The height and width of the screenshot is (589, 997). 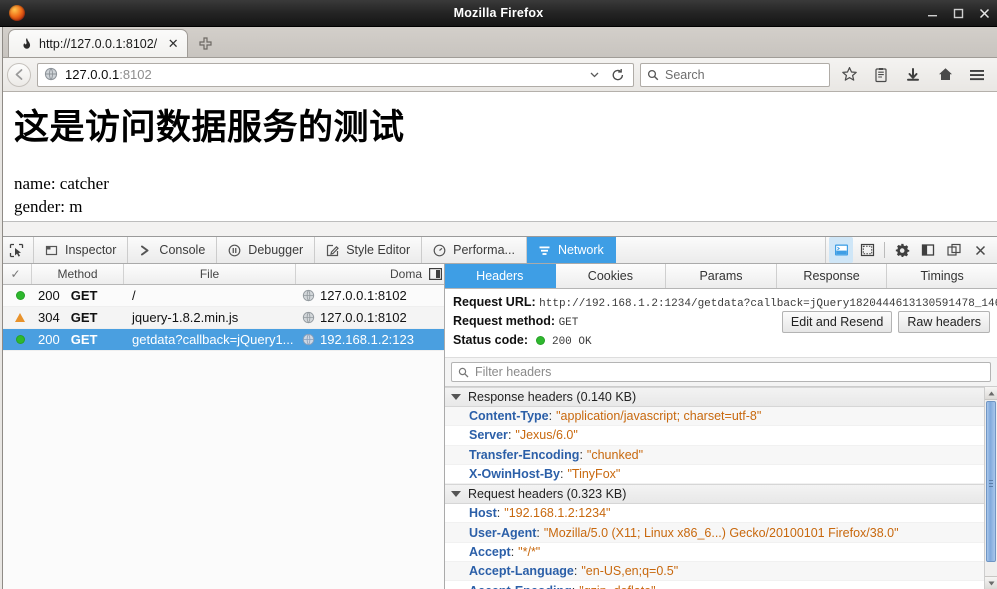 I want to click on split-console-icon, so click(x=841, y=250).